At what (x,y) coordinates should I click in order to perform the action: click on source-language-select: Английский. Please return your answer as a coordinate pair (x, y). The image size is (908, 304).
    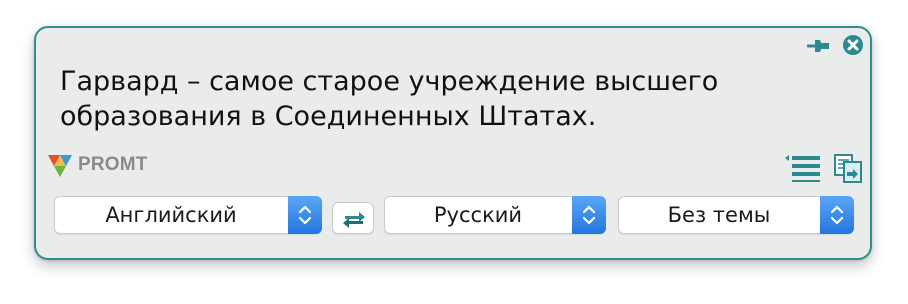
    Looking at the image, I should click on (188, 215).